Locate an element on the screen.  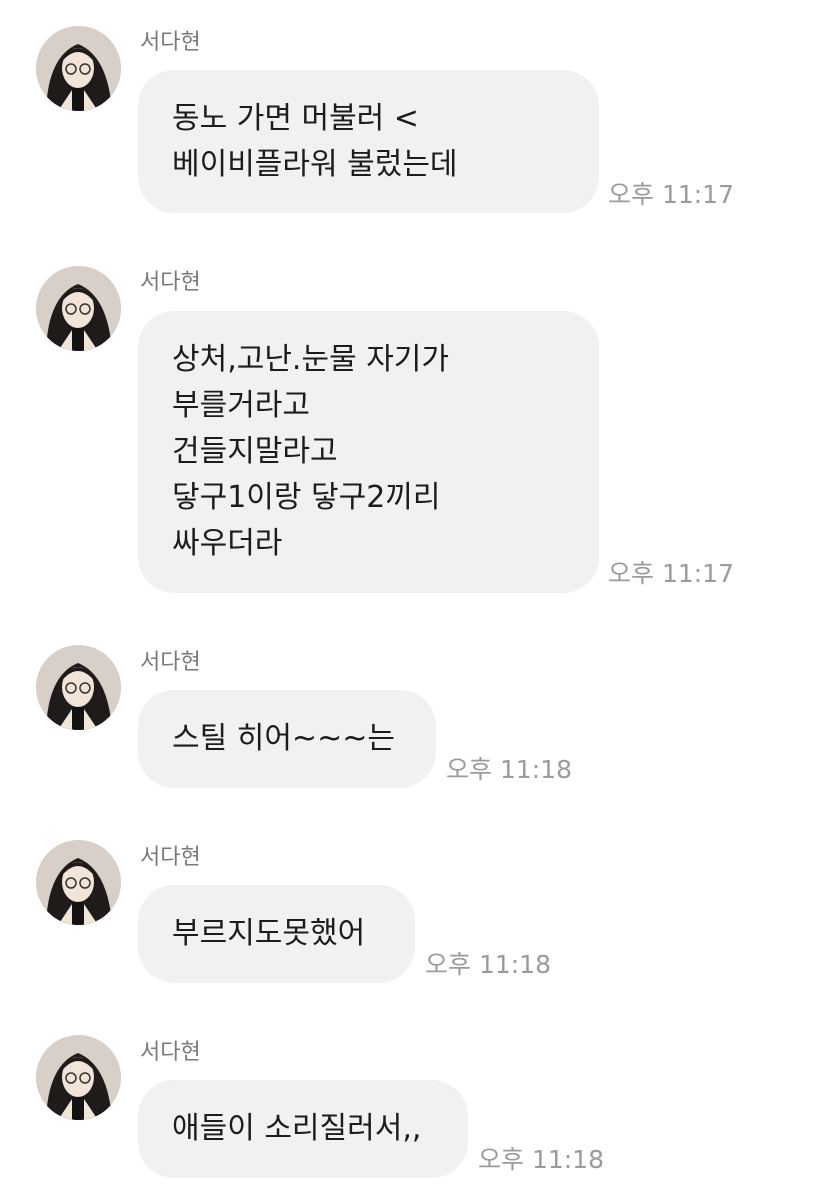
message-text: 스틸 히어~~~는 is located at coordinates (283, 738).